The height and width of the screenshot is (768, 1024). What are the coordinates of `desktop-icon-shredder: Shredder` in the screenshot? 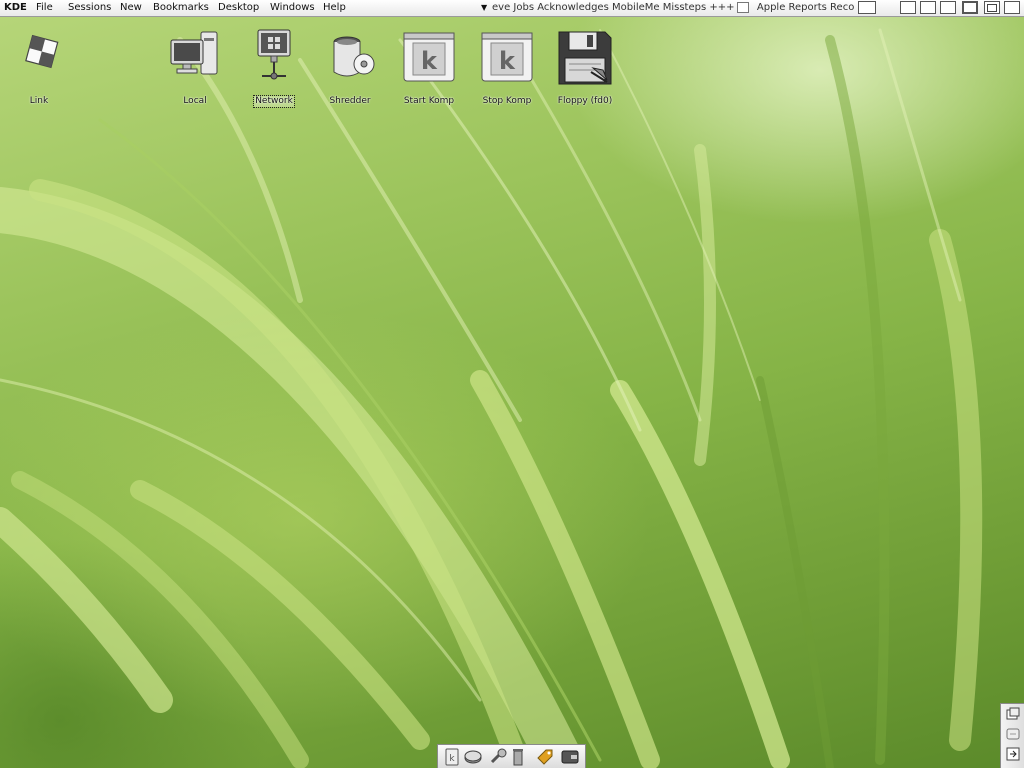 It's located at (350, 67).